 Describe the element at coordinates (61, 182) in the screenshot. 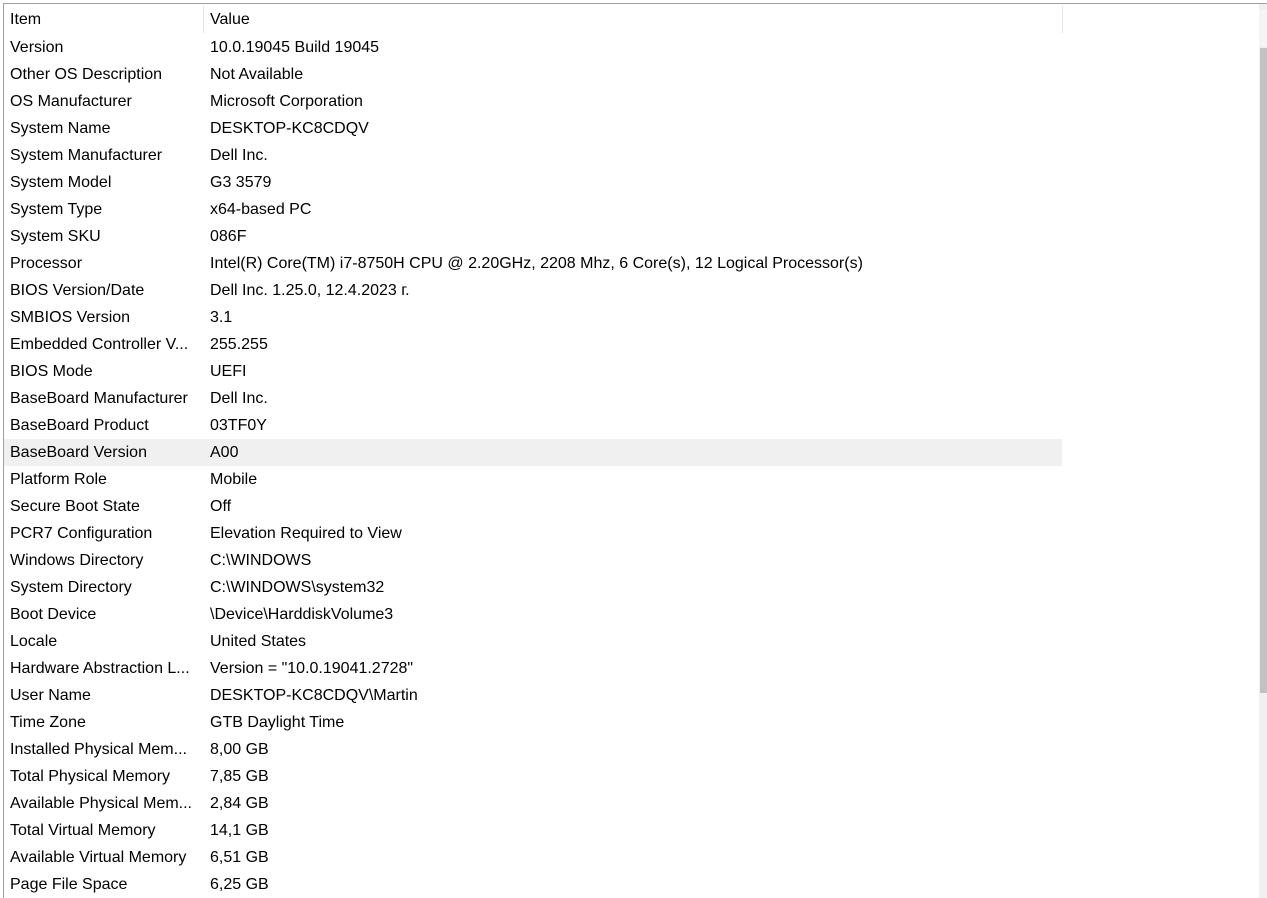

I see `item-cell: System Model` at that location.